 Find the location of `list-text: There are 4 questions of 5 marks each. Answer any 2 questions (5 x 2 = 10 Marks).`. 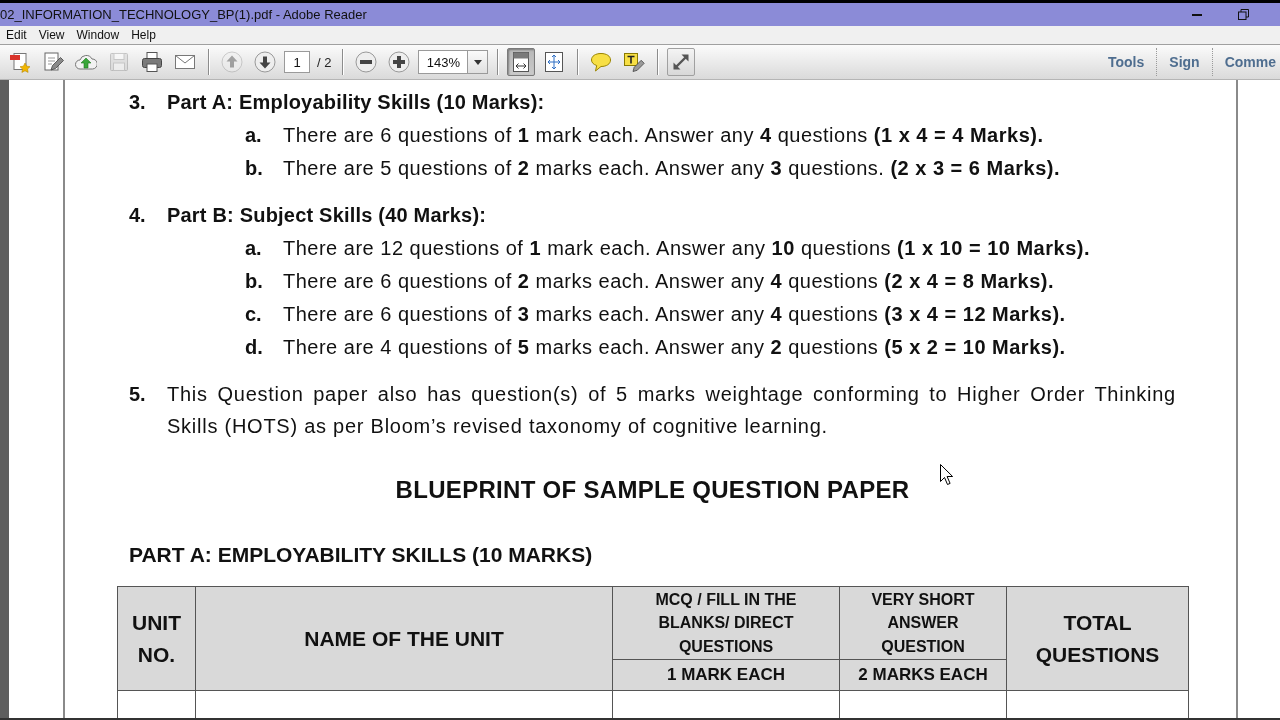

list-text: There are 4 questions of 5 marks each. Answer any 2 questions (5 x 2 = 10 Marks). is located at coordinates (674, 347).